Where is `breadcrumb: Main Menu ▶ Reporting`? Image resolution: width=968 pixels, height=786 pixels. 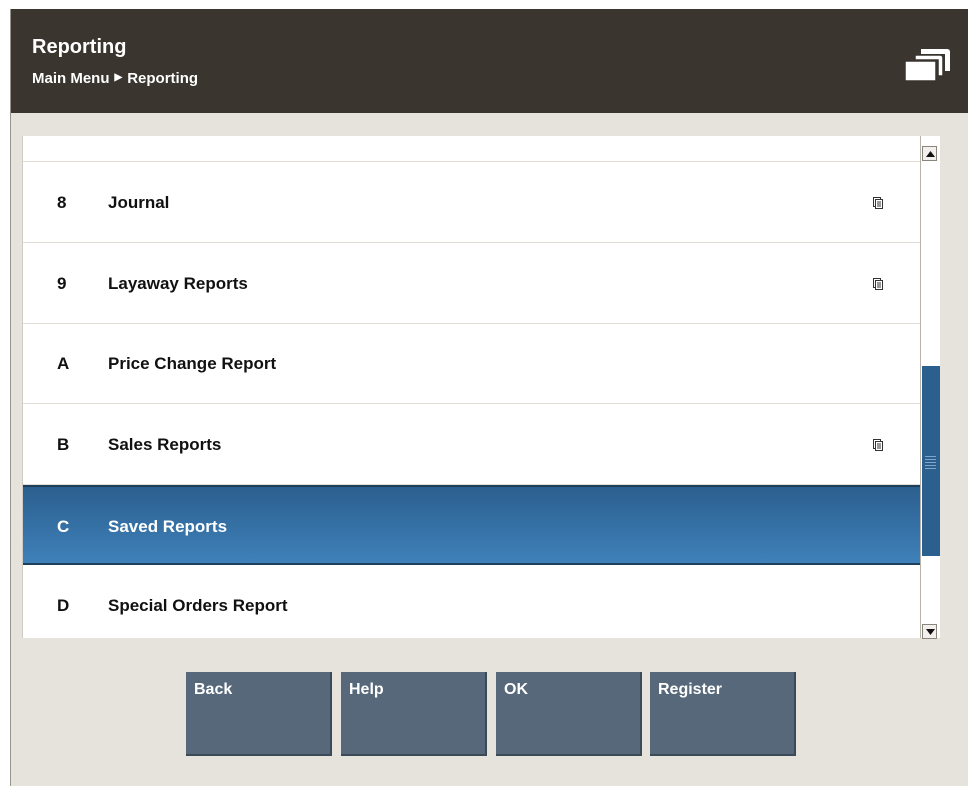 breadcrumb: Main Menu ▶ Reporting is located at coordinates (115, 78).